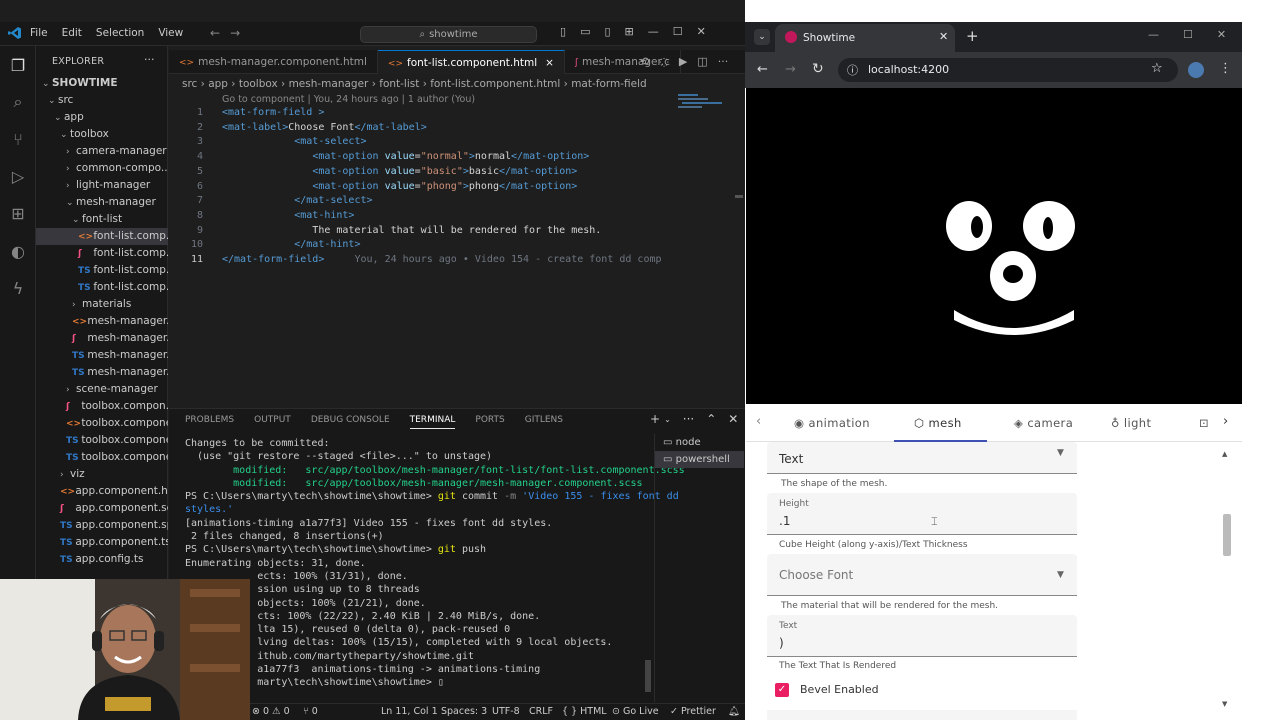 The height and width of the screenshot is (720, 1280). Describe the element at coordinates (1227, 581) in the screenshot. I see `form-scrollbar: ▲ ▼` at that location.